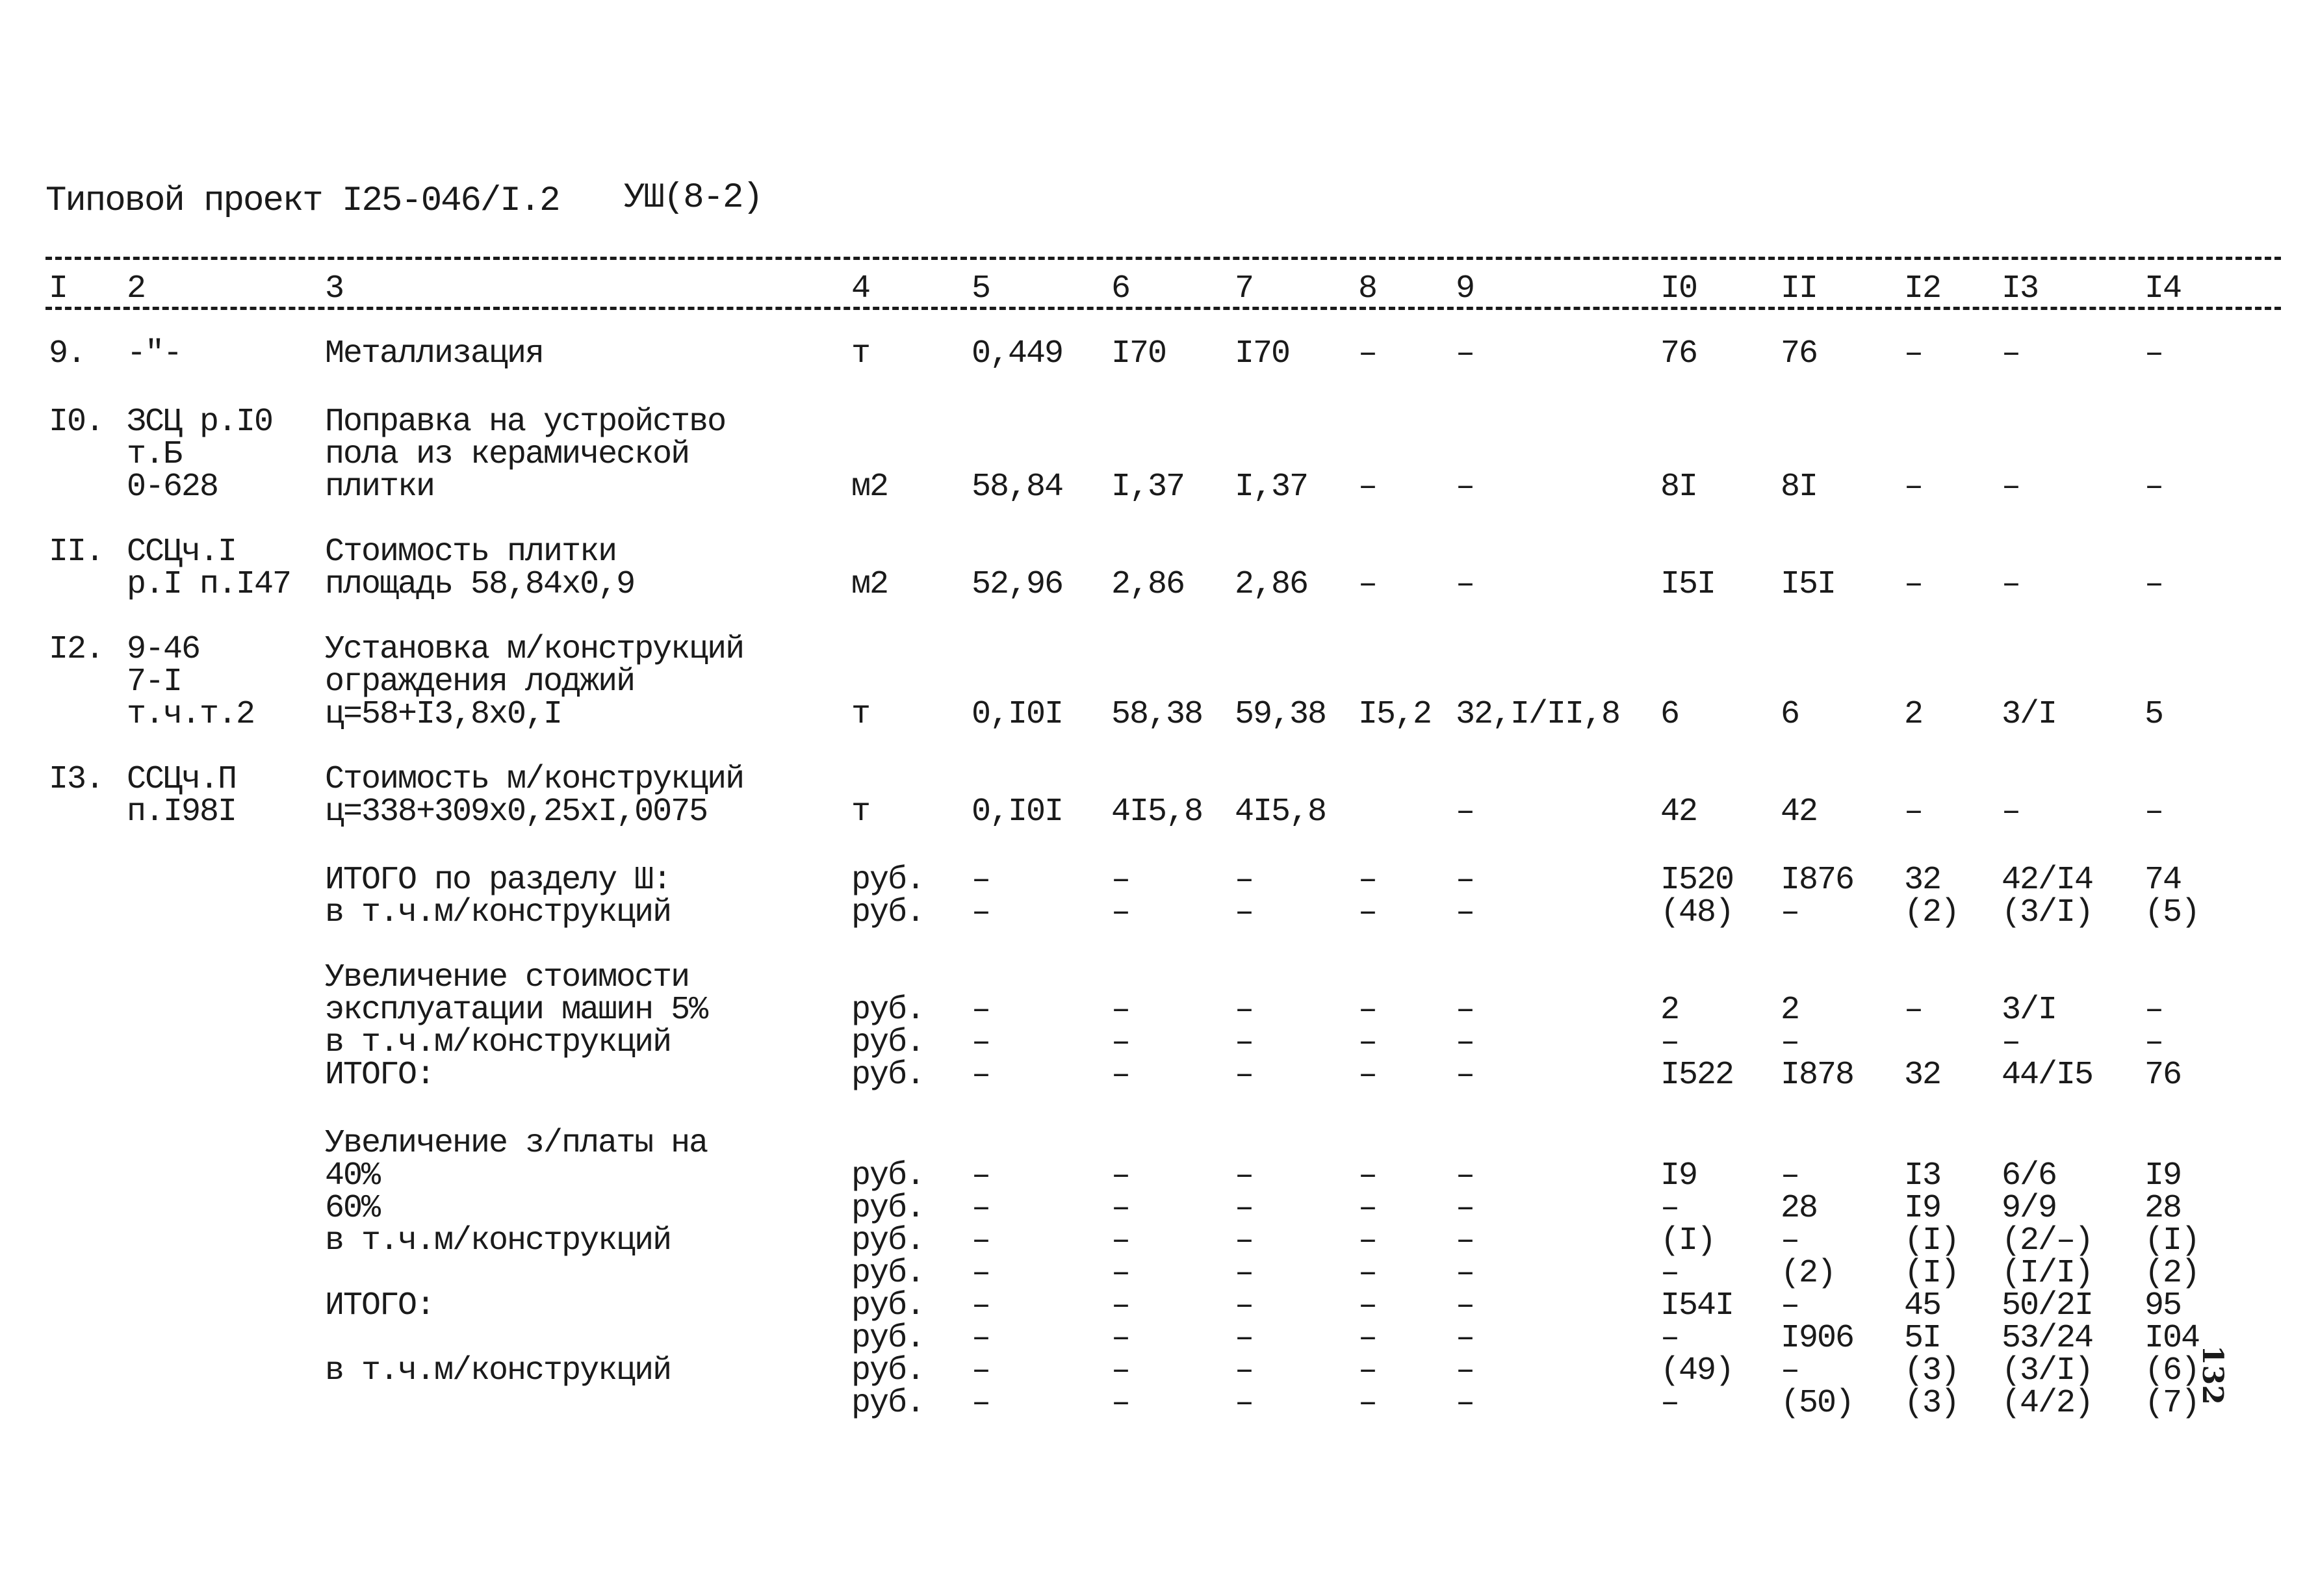 Image resolution: width=2318 pixels, height=1596 pixels. What do you see at coordinates (516, 811) in the screenshot?
I see `row-description: ц=338+309х0,25хI,0075` at bounding box center [516, 811].